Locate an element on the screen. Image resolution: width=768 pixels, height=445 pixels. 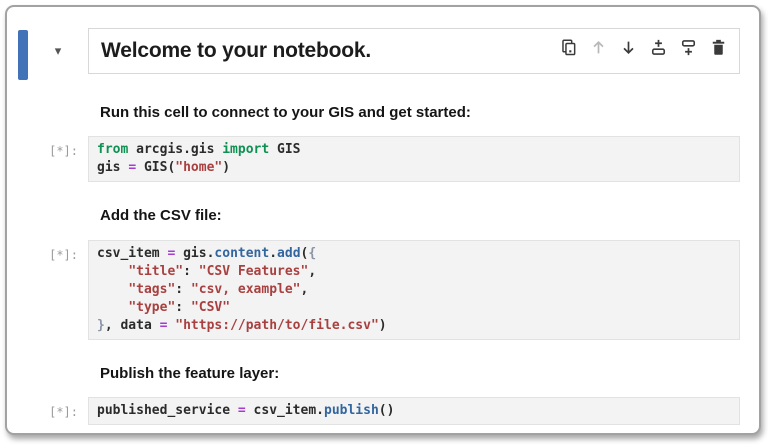
move-cell-up-button is located at coordinates (598, 47).